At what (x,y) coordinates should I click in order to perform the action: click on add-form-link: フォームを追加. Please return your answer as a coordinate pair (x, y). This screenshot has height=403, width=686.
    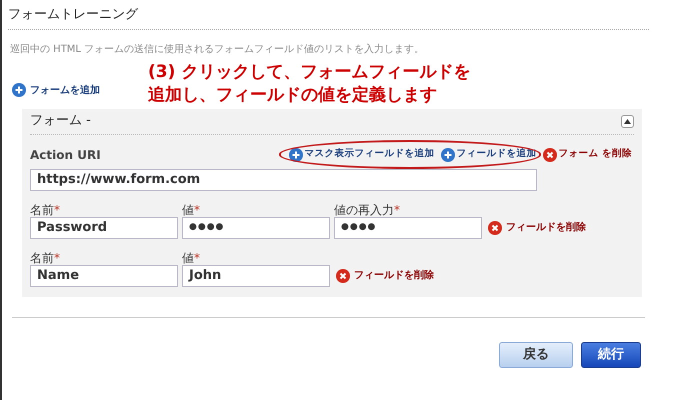
    Looking at the image, I should click on (65, 90).